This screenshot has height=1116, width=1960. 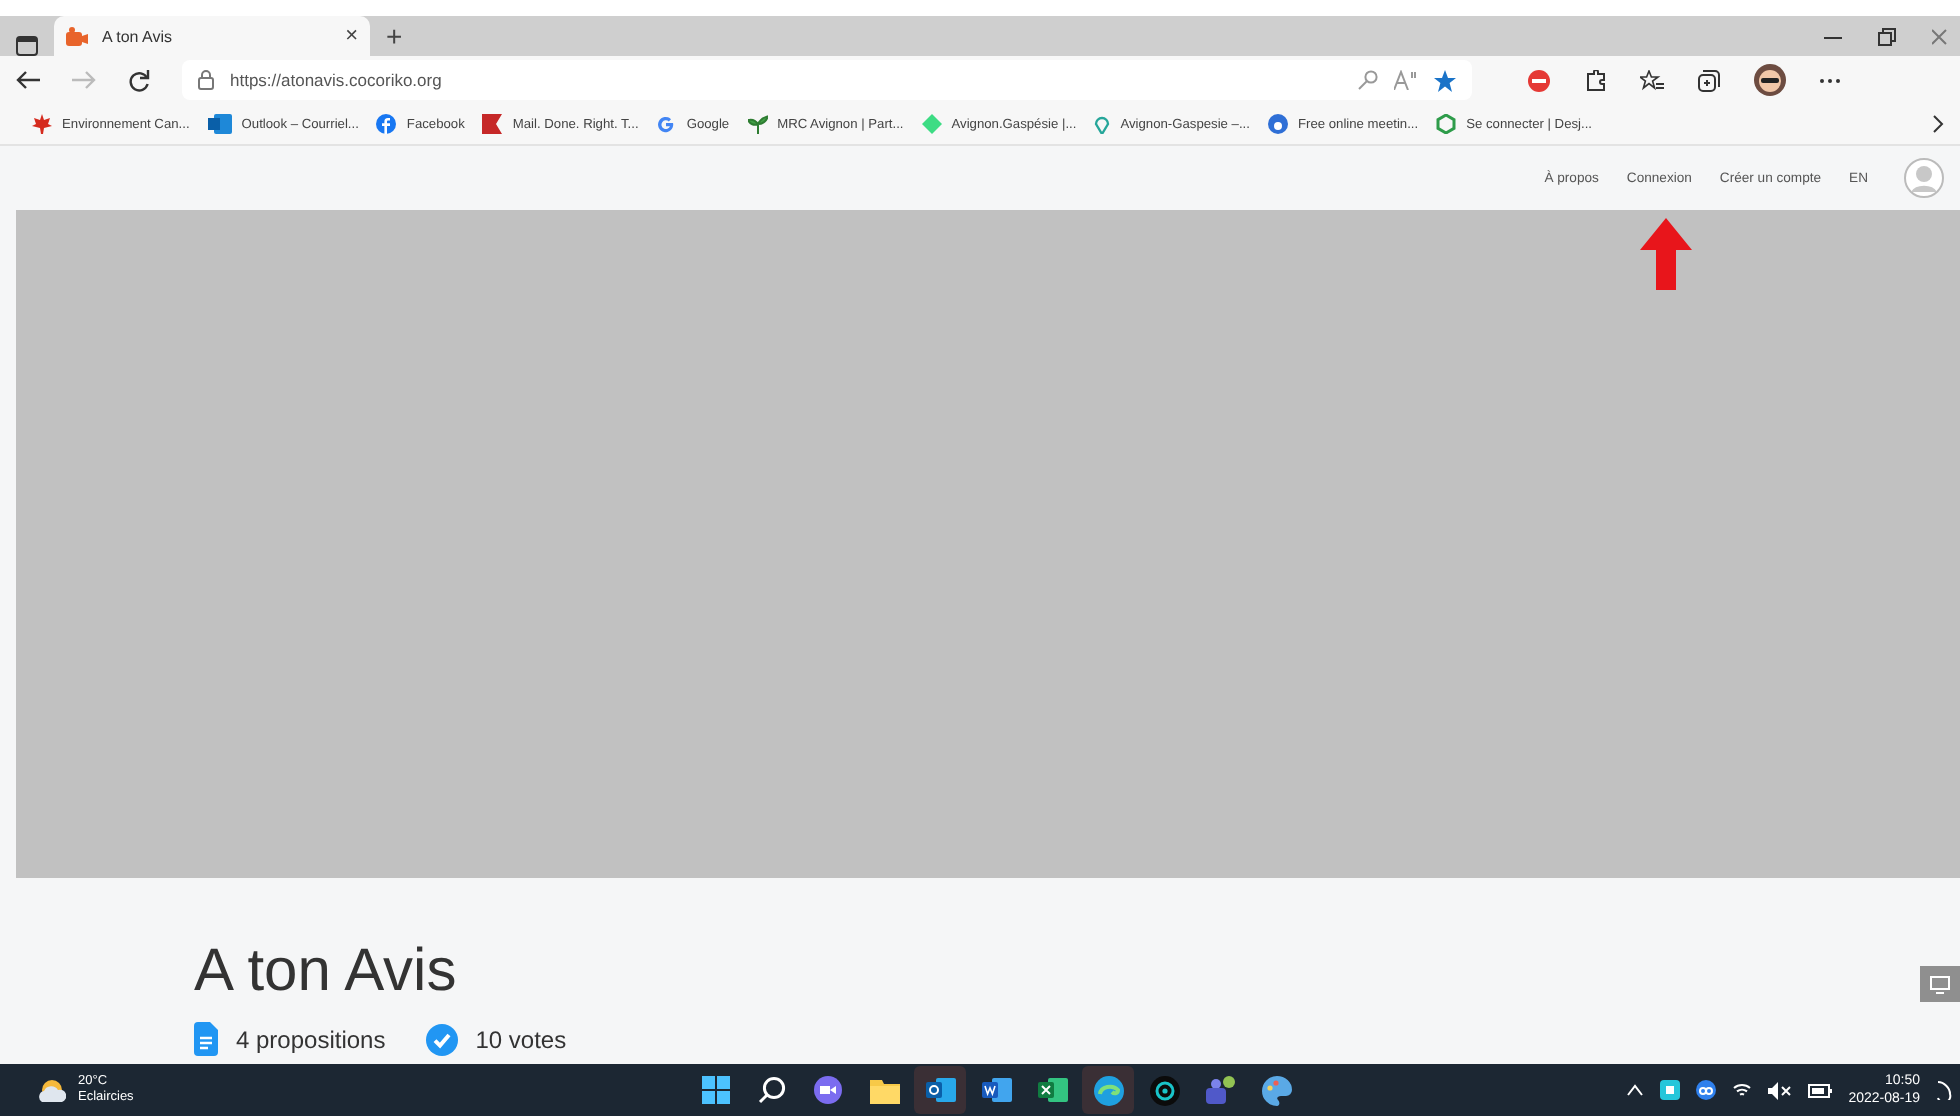 I want to click on spreadsheet-icon, so click(x=1052, y=1090).